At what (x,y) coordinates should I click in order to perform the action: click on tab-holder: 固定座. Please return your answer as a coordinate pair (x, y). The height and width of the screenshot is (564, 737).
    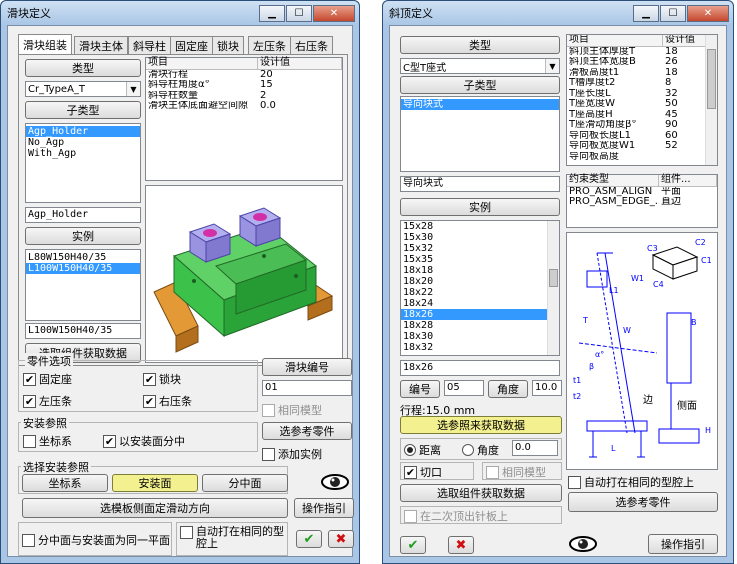
    Looking at the image, I should click on (191, 45).